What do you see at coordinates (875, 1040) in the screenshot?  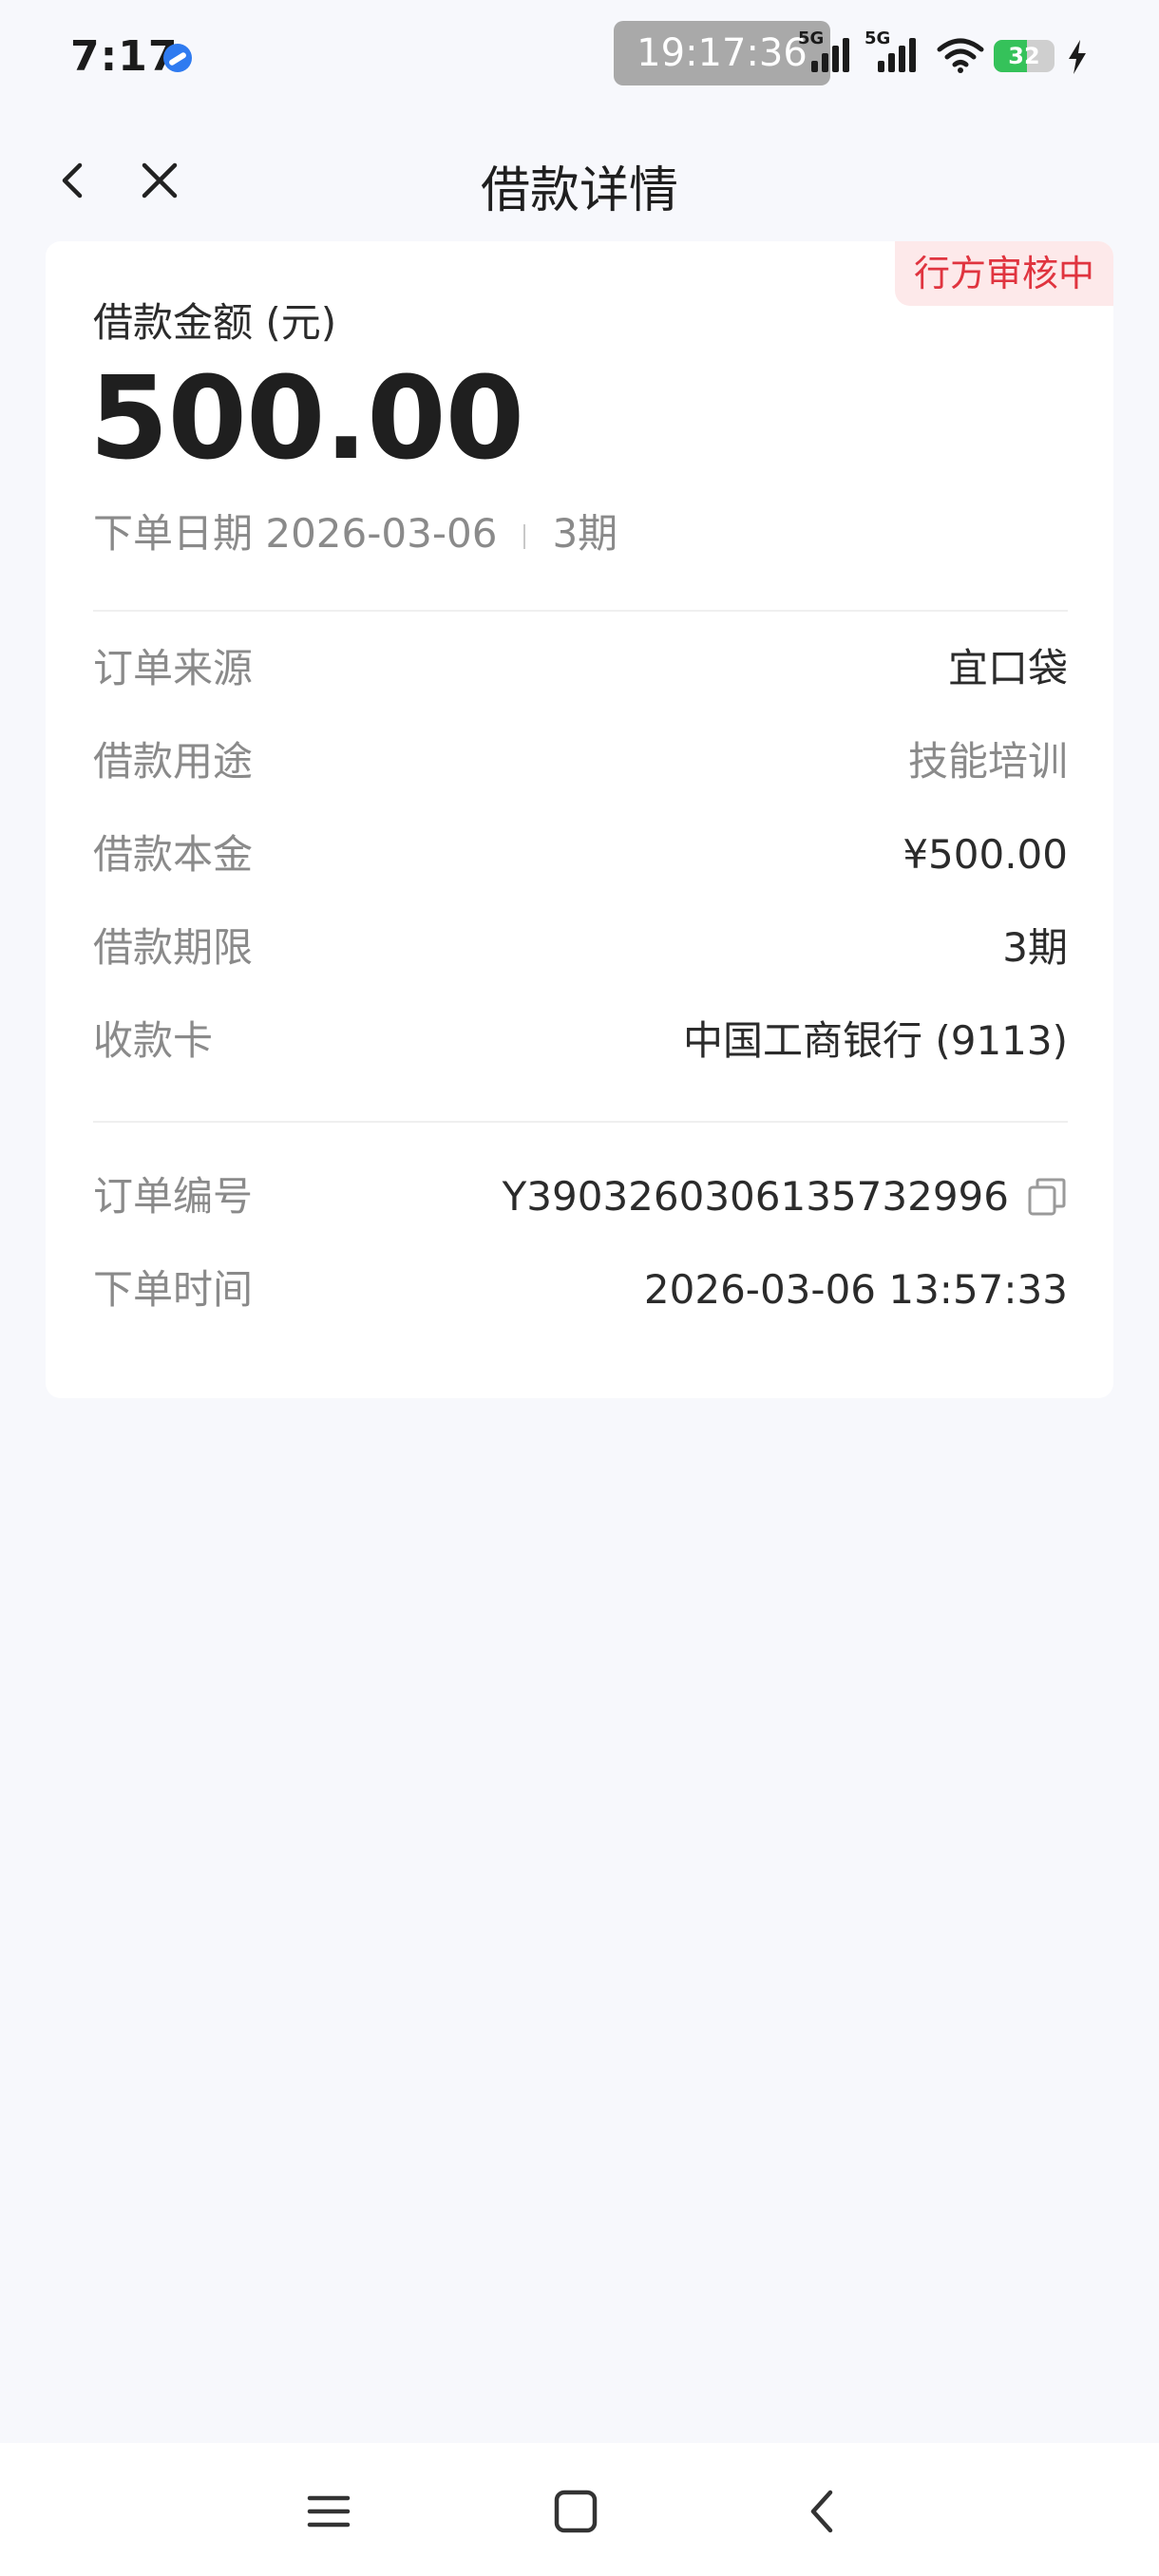 I see `detail-value: 中国工商银行 (9113)` at bounding box center [875, 1040].